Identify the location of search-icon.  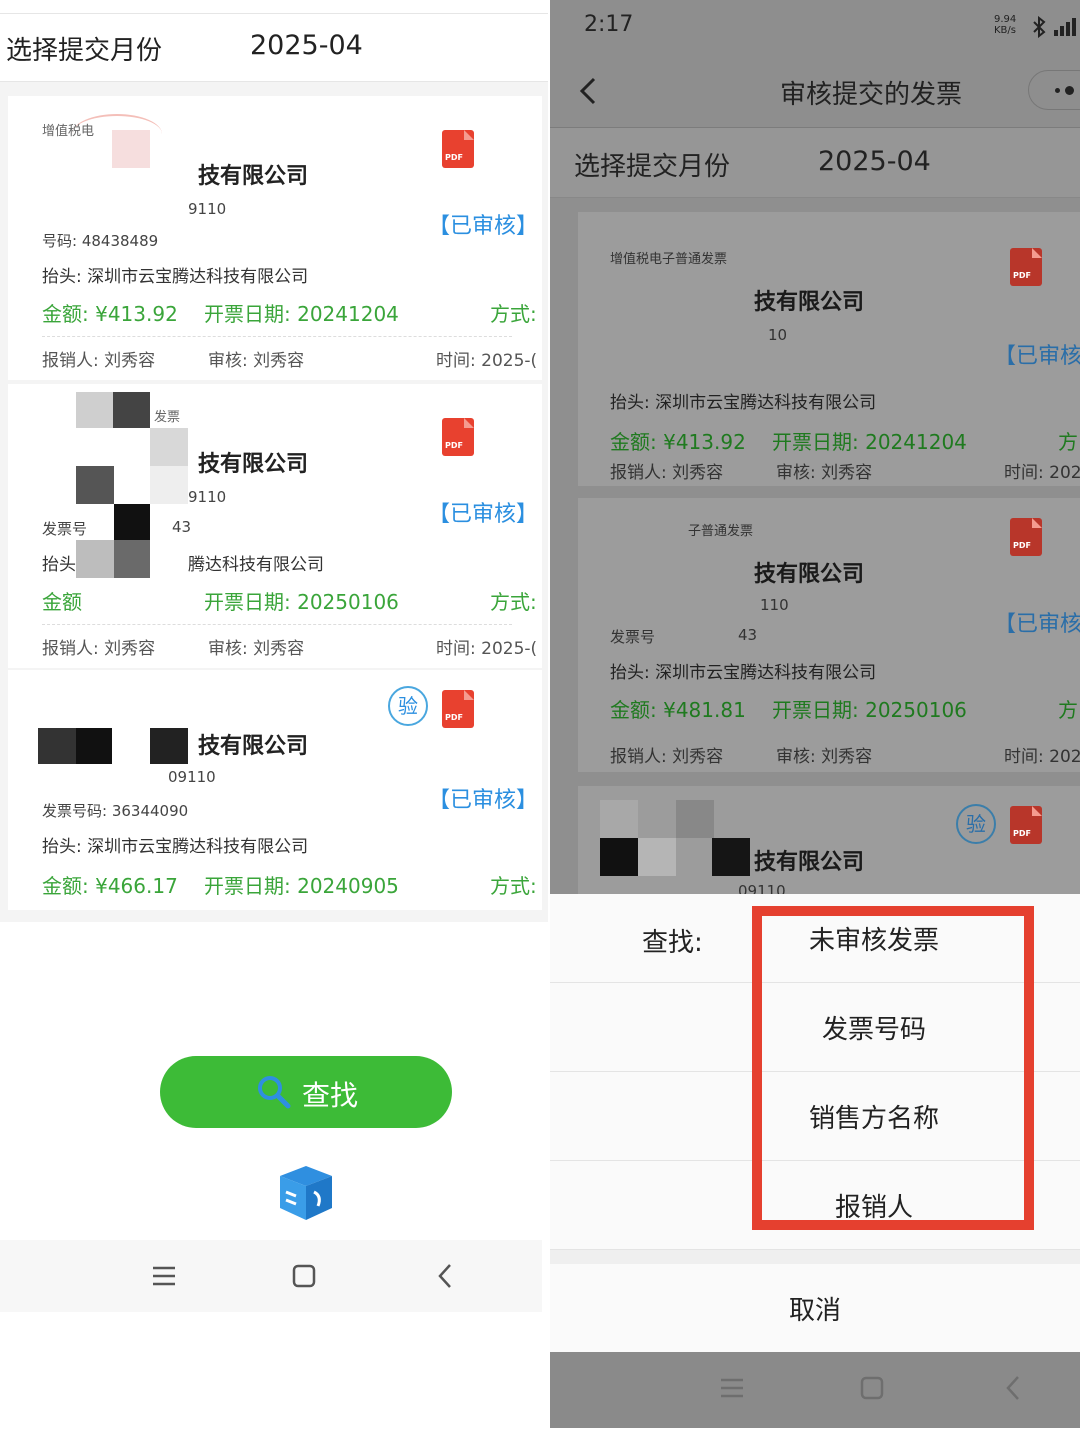
(274, 1092).